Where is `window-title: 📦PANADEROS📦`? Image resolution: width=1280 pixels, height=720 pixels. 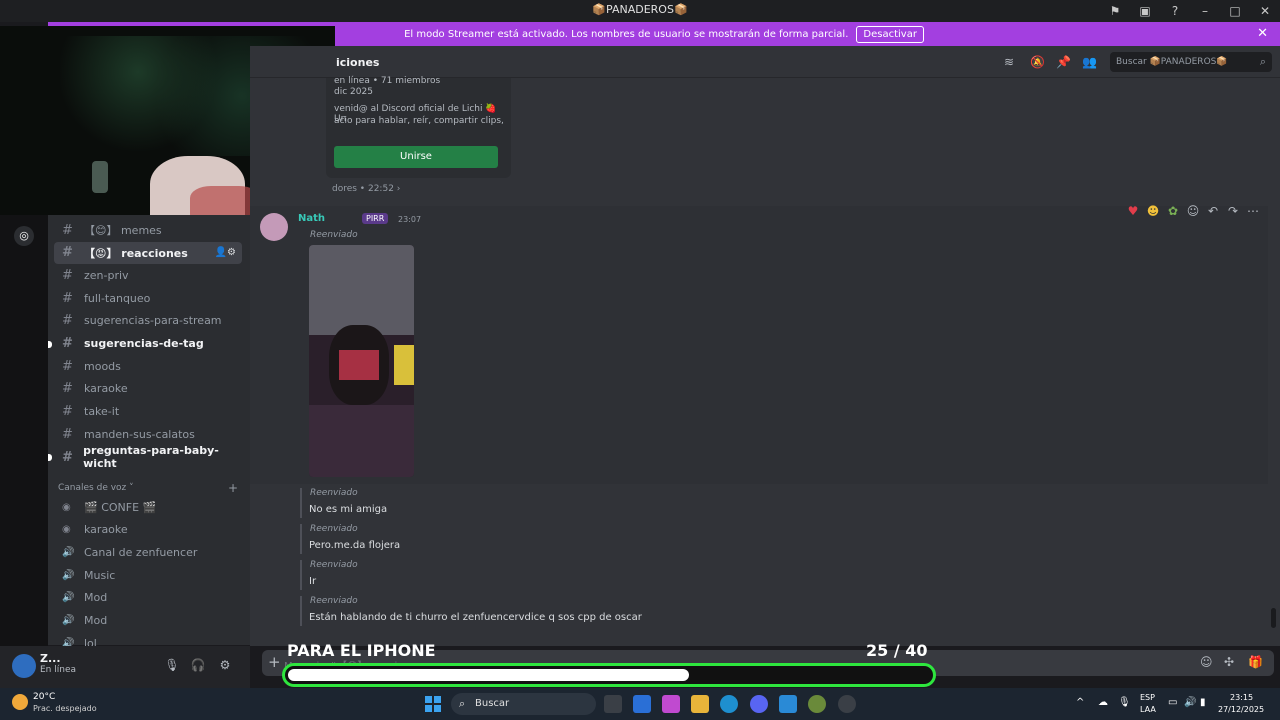 window-title: 📦PANADEROS📦 is located at coordinates (640, 9).